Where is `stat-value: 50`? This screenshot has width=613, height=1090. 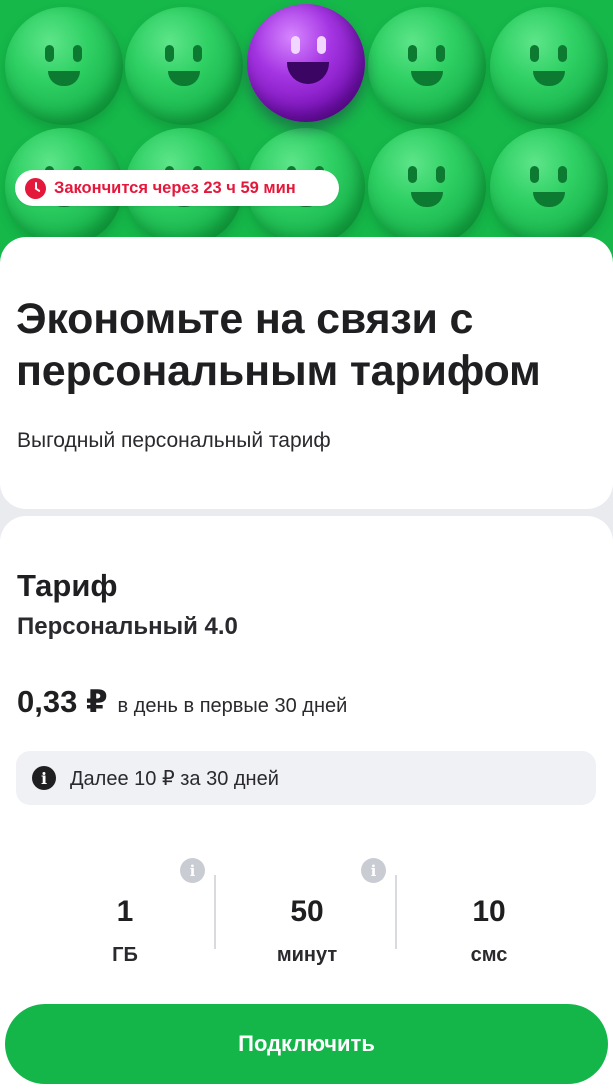 stat-value: 50 is located at coordinates (307, 911).